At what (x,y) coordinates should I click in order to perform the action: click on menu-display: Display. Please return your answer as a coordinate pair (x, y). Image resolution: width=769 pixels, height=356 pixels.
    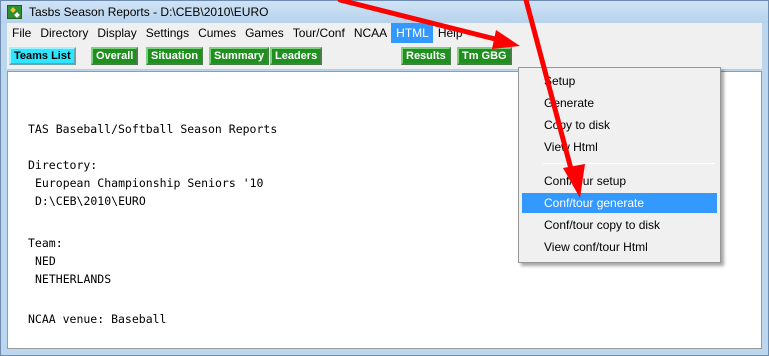
    Looking at the image, I should click on (116, 33).